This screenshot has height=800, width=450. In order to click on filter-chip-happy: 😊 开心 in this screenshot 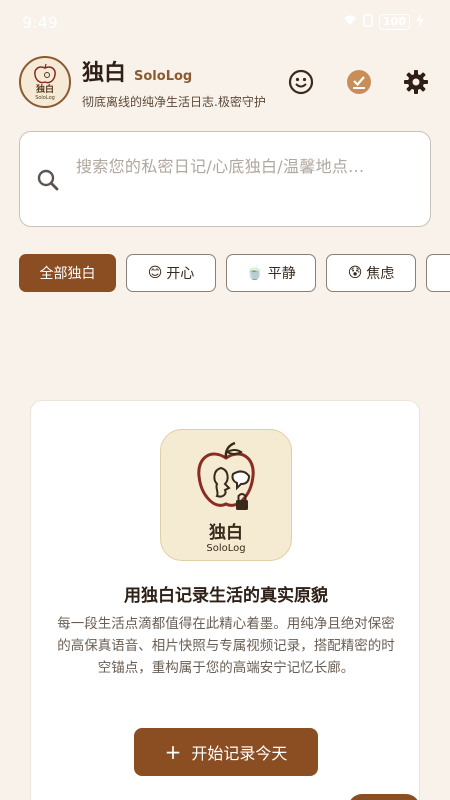, I will do `click(171, 273)`.